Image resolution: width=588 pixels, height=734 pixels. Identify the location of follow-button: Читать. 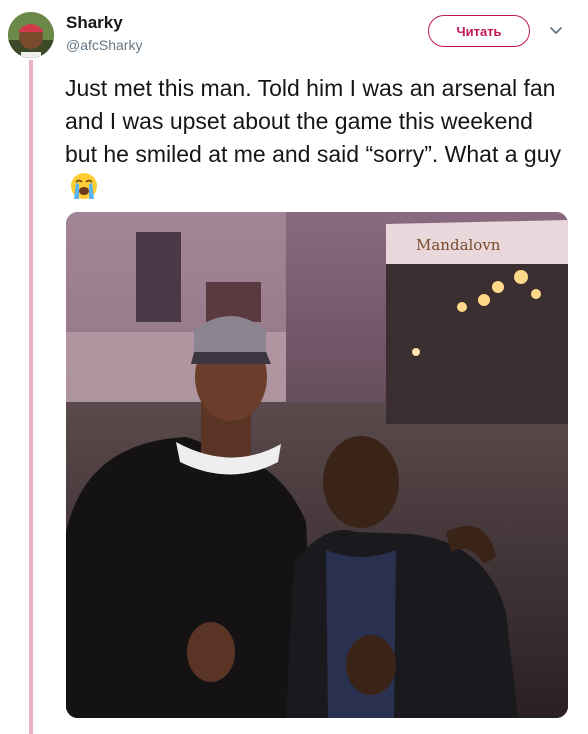
(479, 31).